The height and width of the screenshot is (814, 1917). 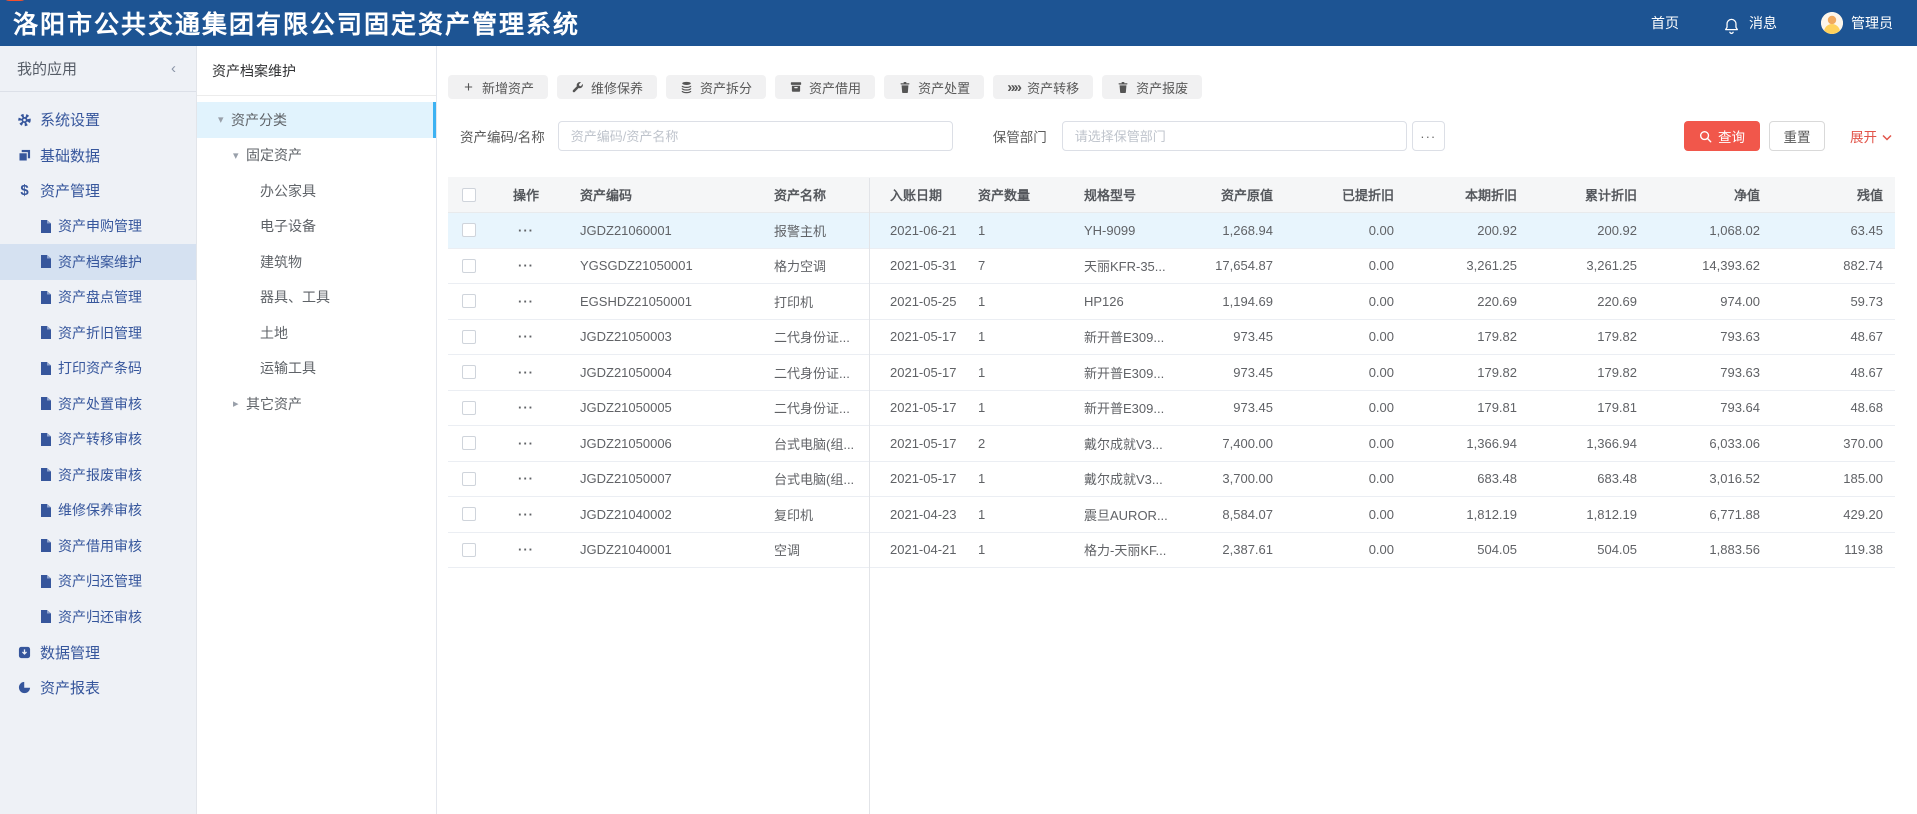 I want to click on toolbar-button: 维修保养, so click(x=607, y=87).